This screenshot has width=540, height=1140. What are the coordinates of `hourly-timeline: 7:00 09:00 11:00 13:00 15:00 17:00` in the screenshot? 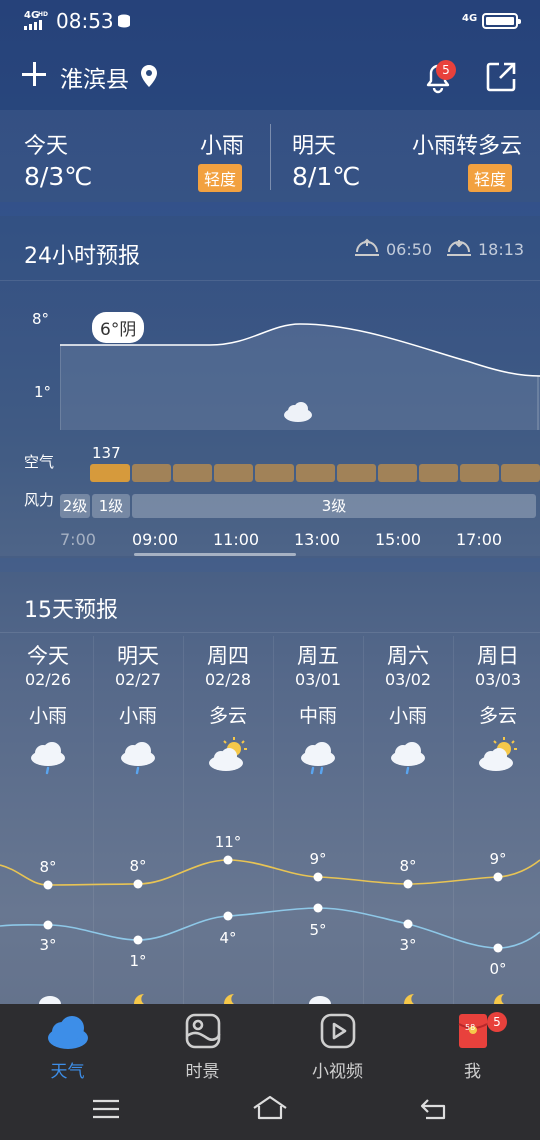 It's located at (300, 538).